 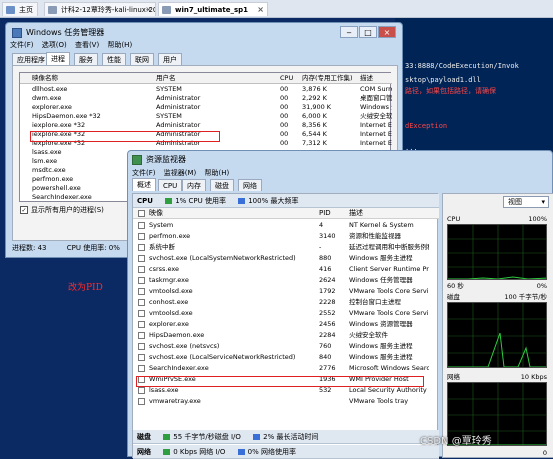 I want to click on column-header: 用户名, so click(x=216, y=78).